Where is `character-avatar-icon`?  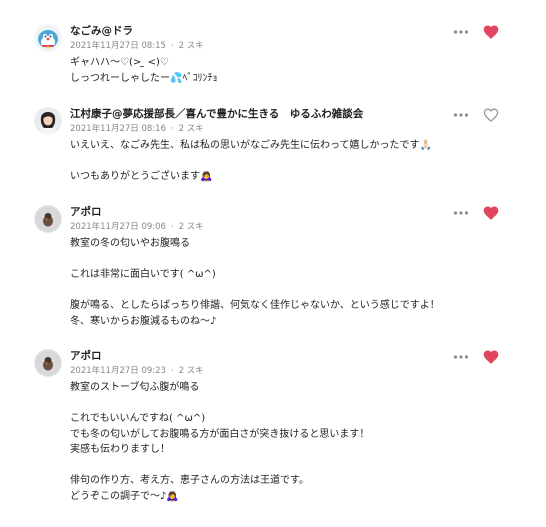 character-avatar-icon is located at coordinates (48, 38).